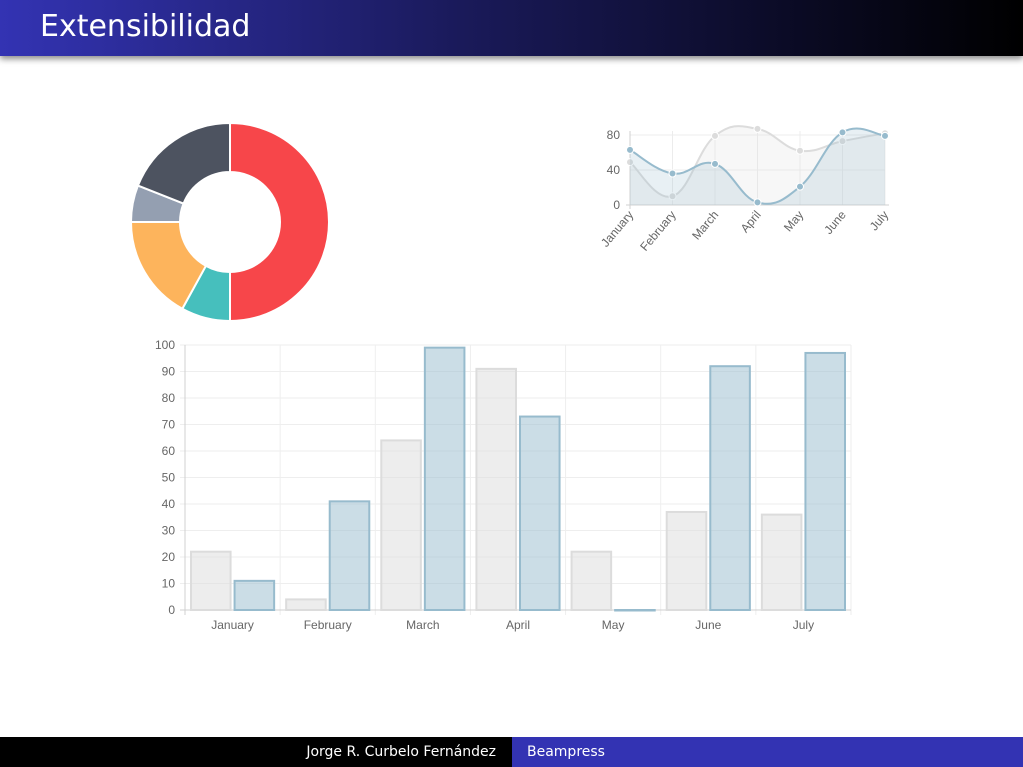 Image resolution: width=1023 pixels, height=767 pixels. I want to click on bar-chart-x-tick-label: March, so click(422, 625).